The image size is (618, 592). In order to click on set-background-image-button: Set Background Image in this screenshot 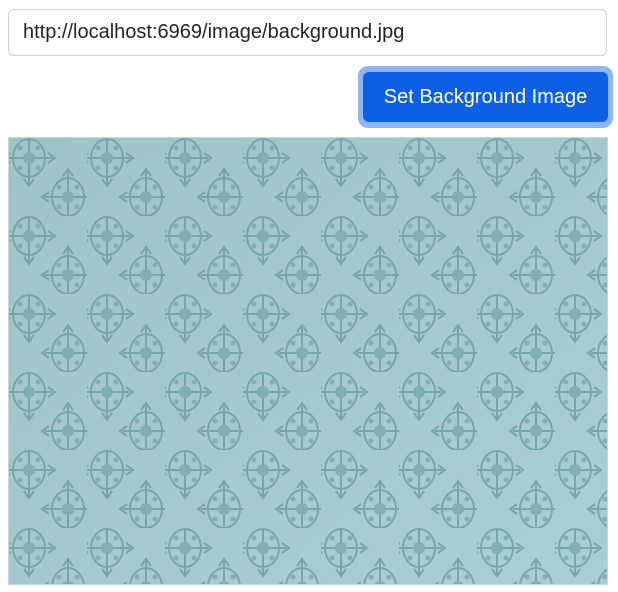, I will do `click(485, 97)`.